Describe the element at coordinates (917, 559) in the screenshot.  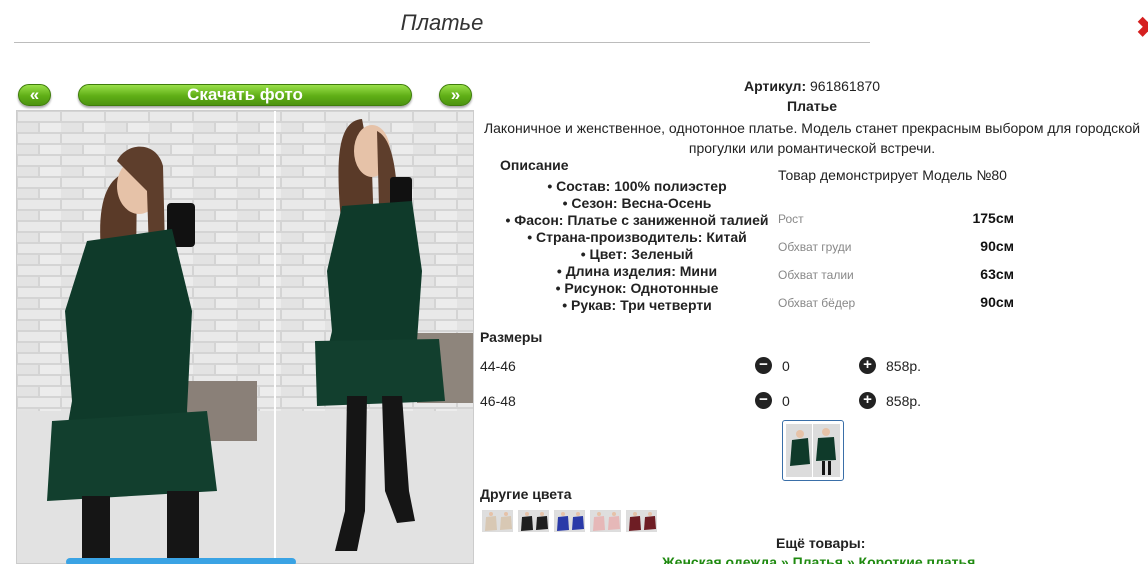
I see `breadcrumb-link: Короткие платья` at that location.